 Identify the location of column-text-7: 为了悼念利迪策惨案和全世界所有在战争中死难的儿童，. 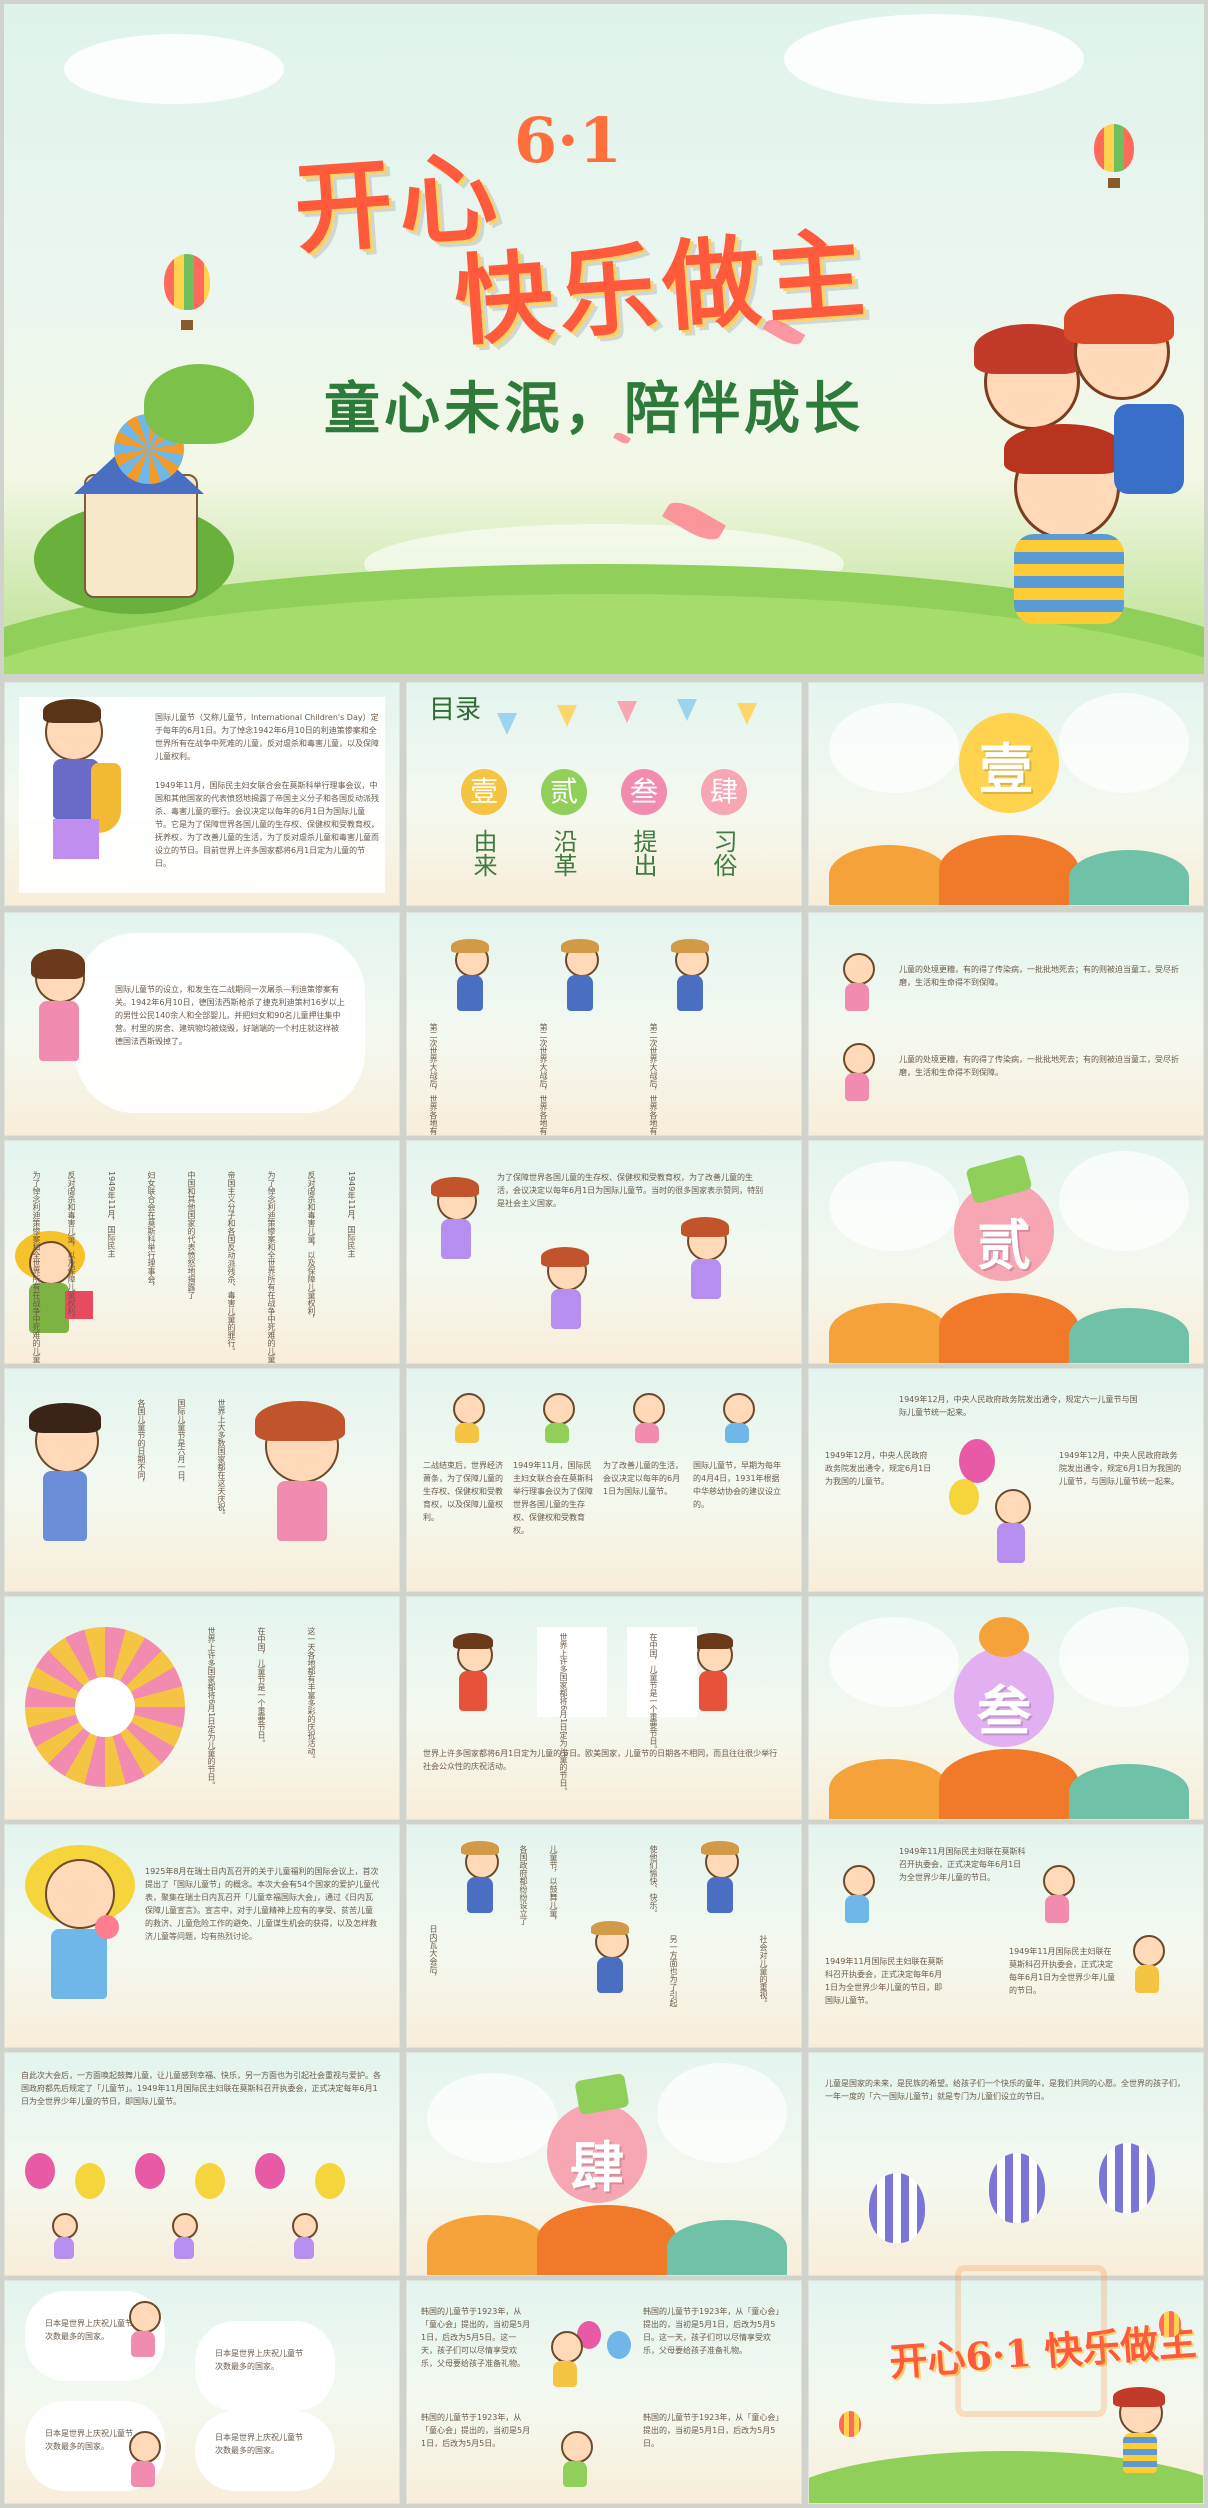
(271, 1267).